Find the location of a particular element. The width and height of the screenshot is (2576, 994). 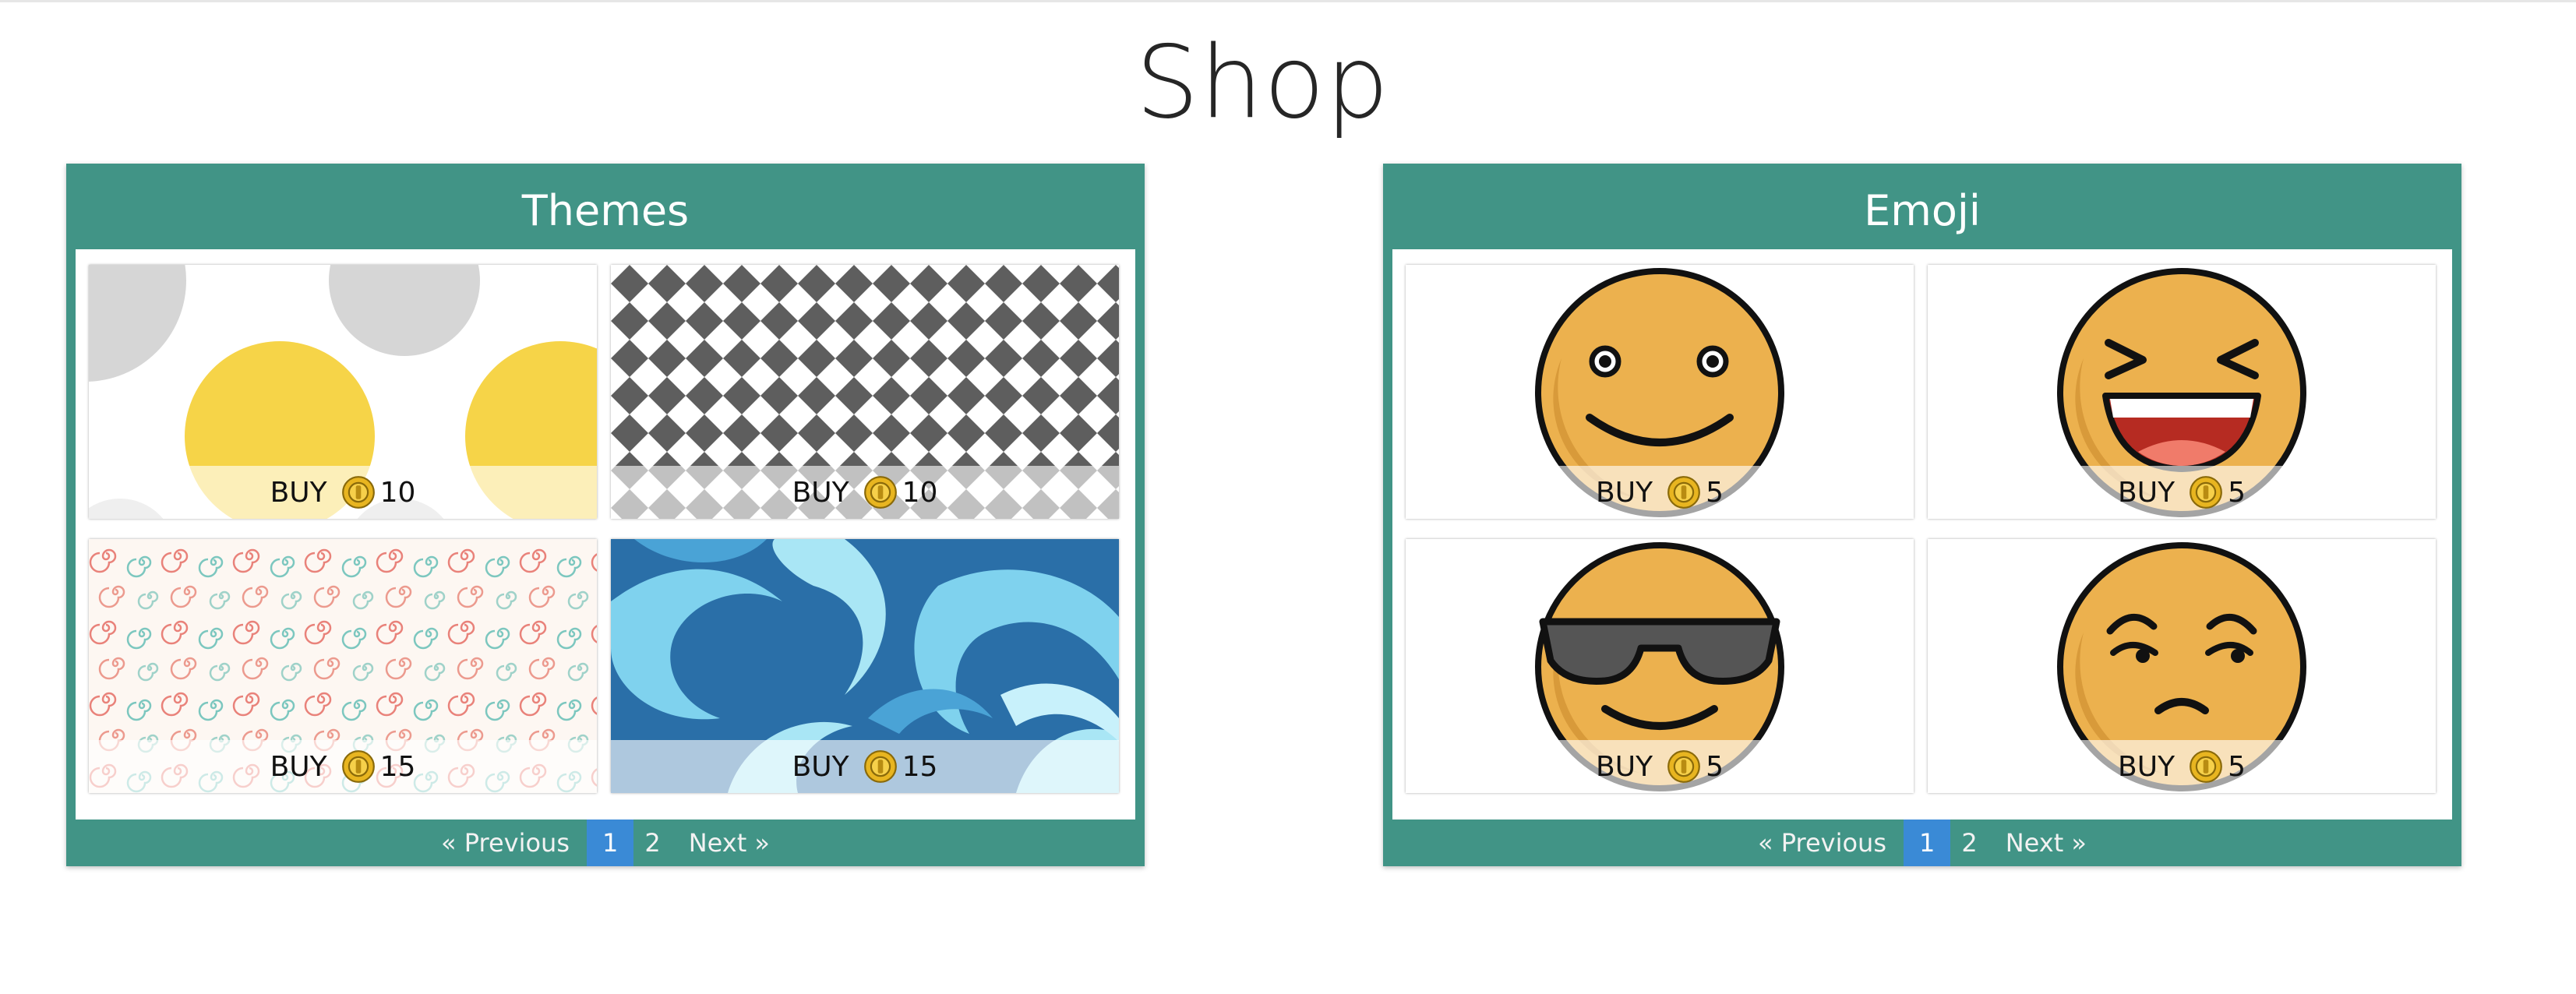

page-title: Shop is located at coordinates (1262, 83).